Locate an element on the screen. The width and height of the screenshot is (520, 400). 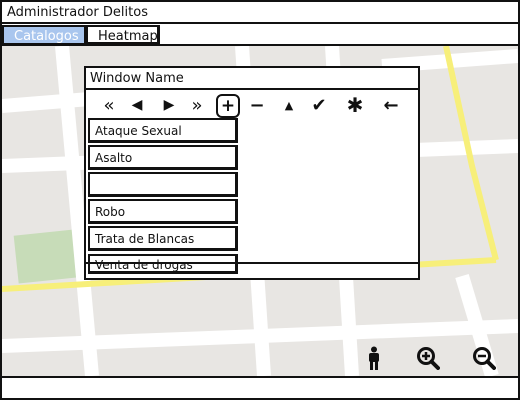
list-item: Asalto is located at coordinates (163, 157).